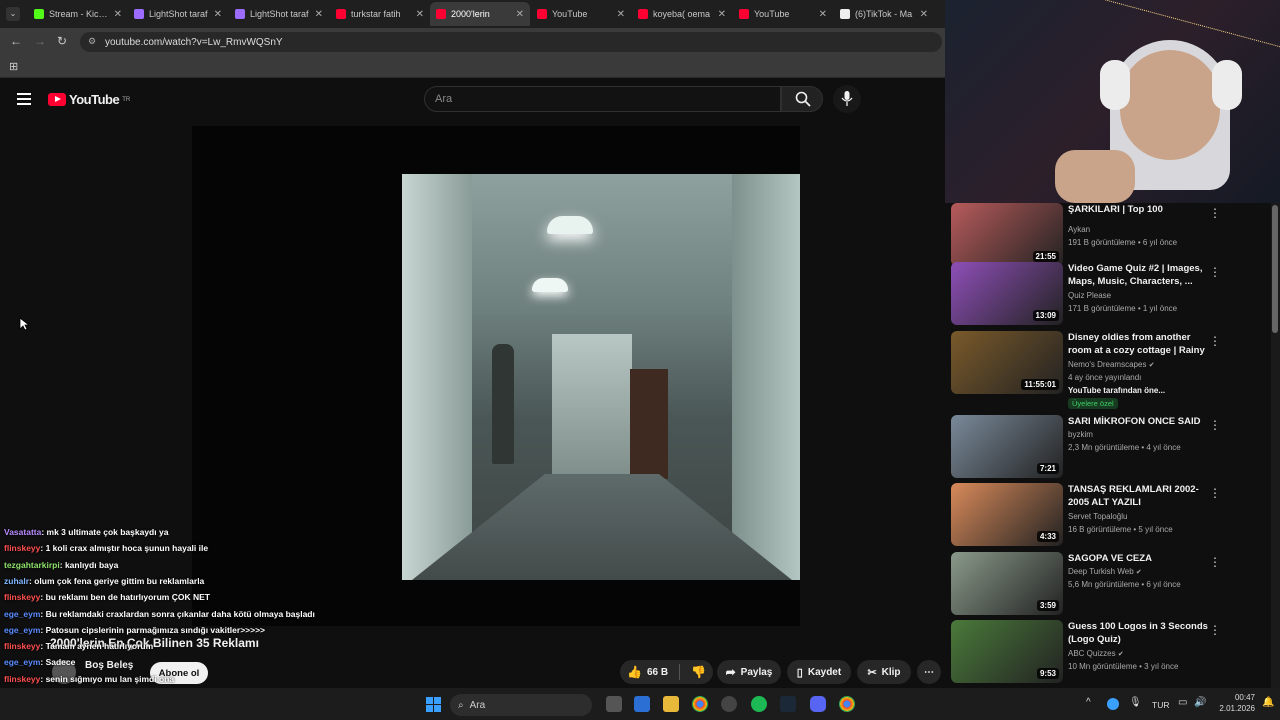  Describe the element at coordinates (1113, 704) in the screenshot. I see `onedrive-icon` at that location.